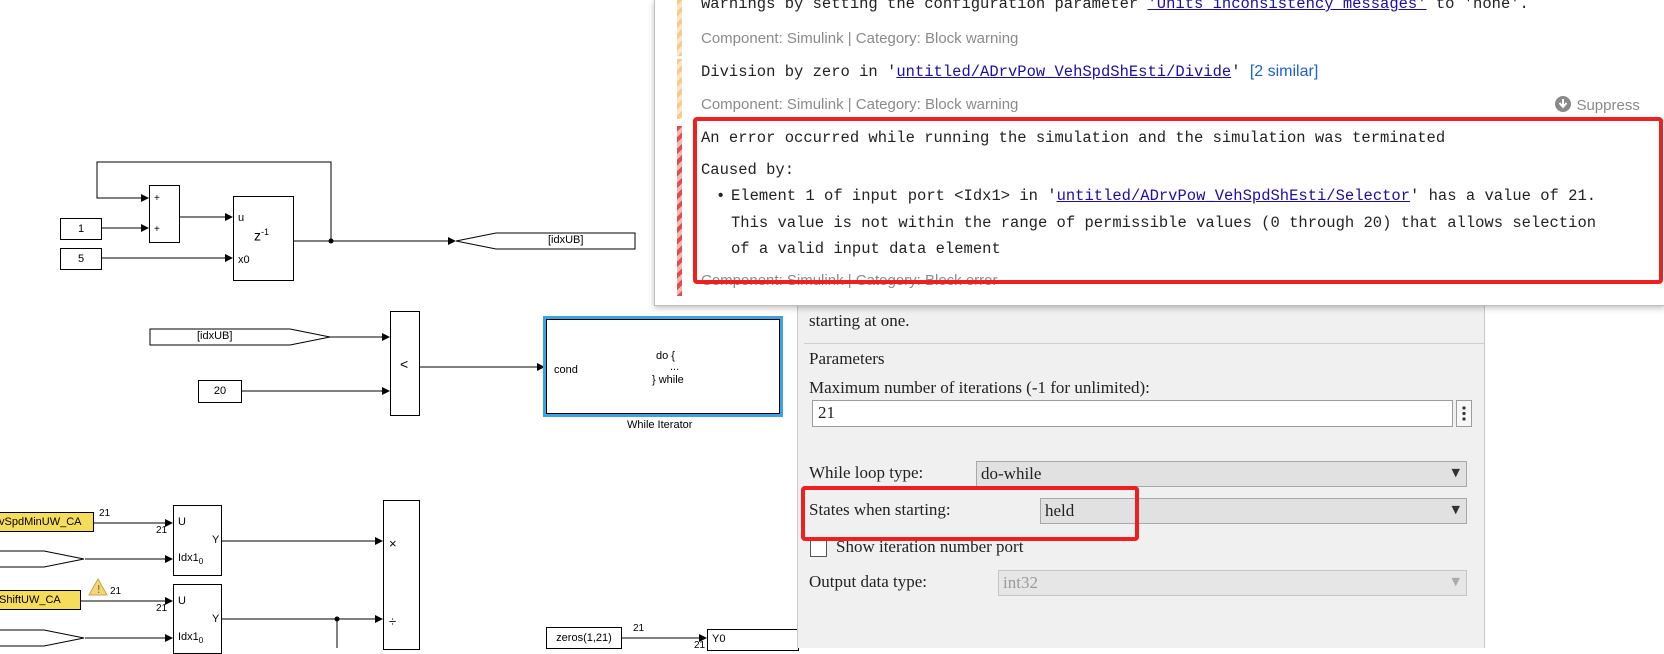  I want to click on signal-dim-c: 21, so click(116, 591).